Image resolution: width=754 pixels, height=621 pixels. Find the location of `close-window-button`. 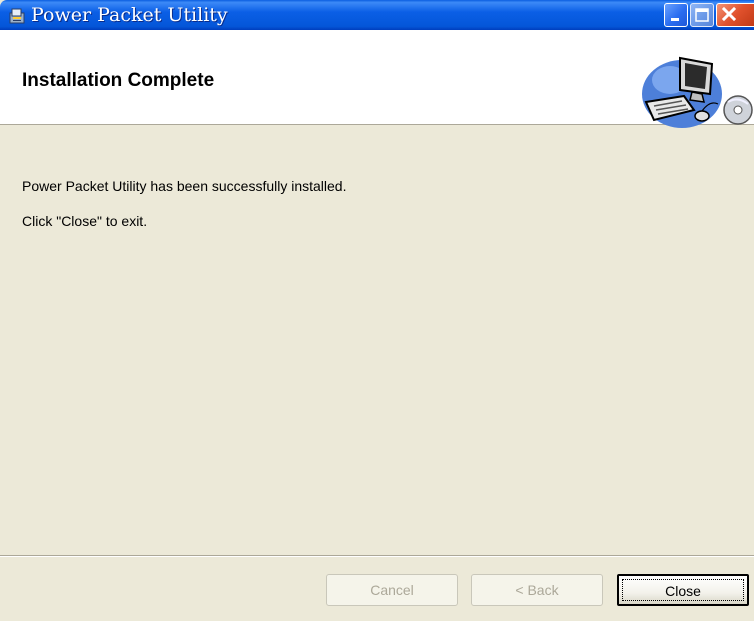

close-window-button is located at coordinates (735, 15).